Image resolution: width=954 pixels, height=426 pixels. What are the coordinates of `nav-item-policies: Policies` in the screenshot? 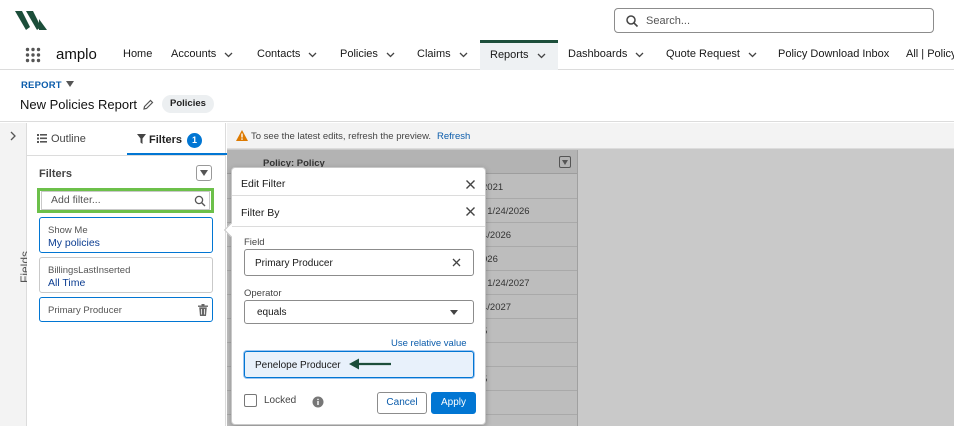 It's located at (368, 55).